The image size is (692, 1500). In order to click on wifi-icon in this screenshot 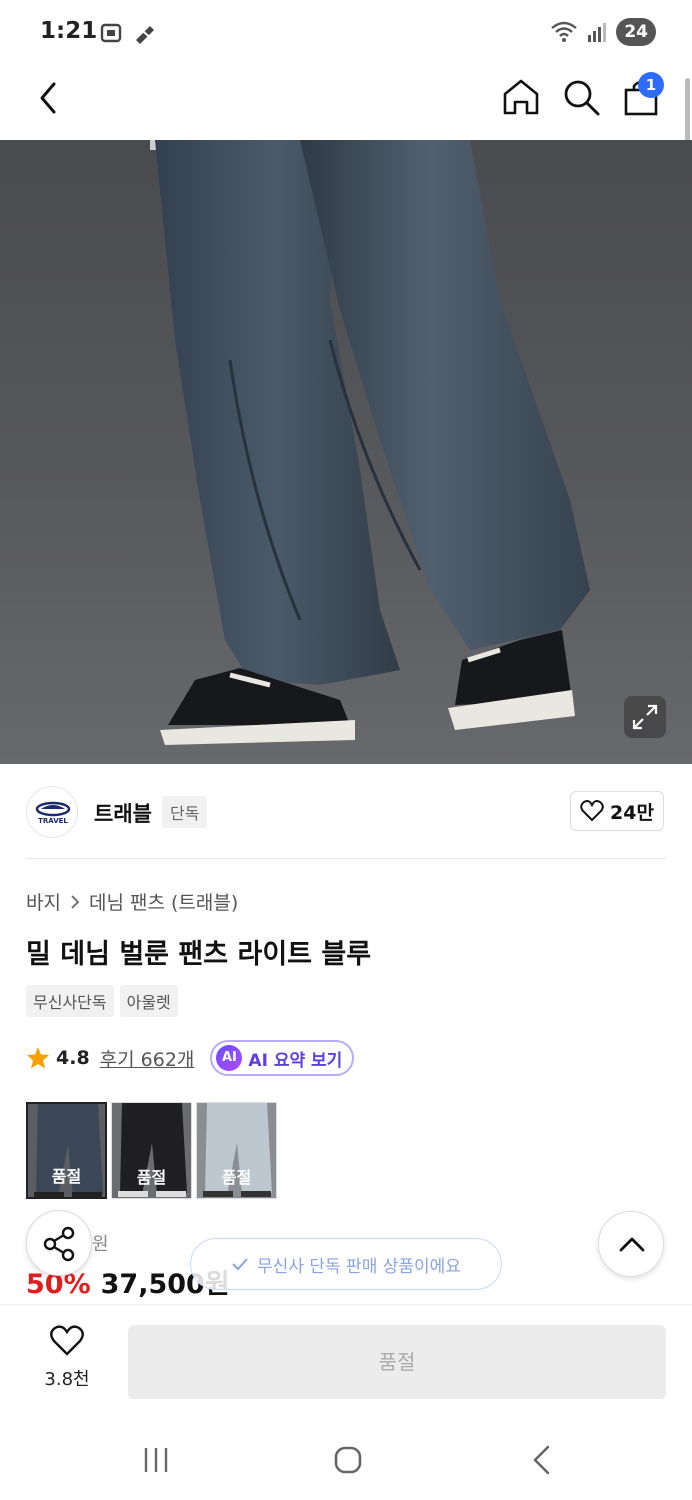, I will do `click(564, 31)`.